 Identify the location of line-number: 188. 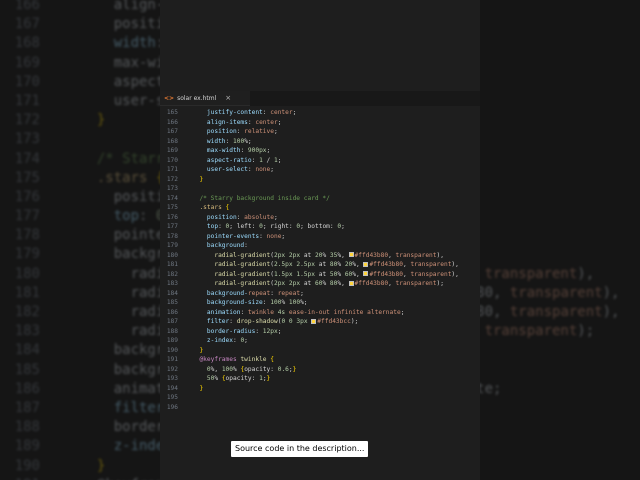
(172, 331).